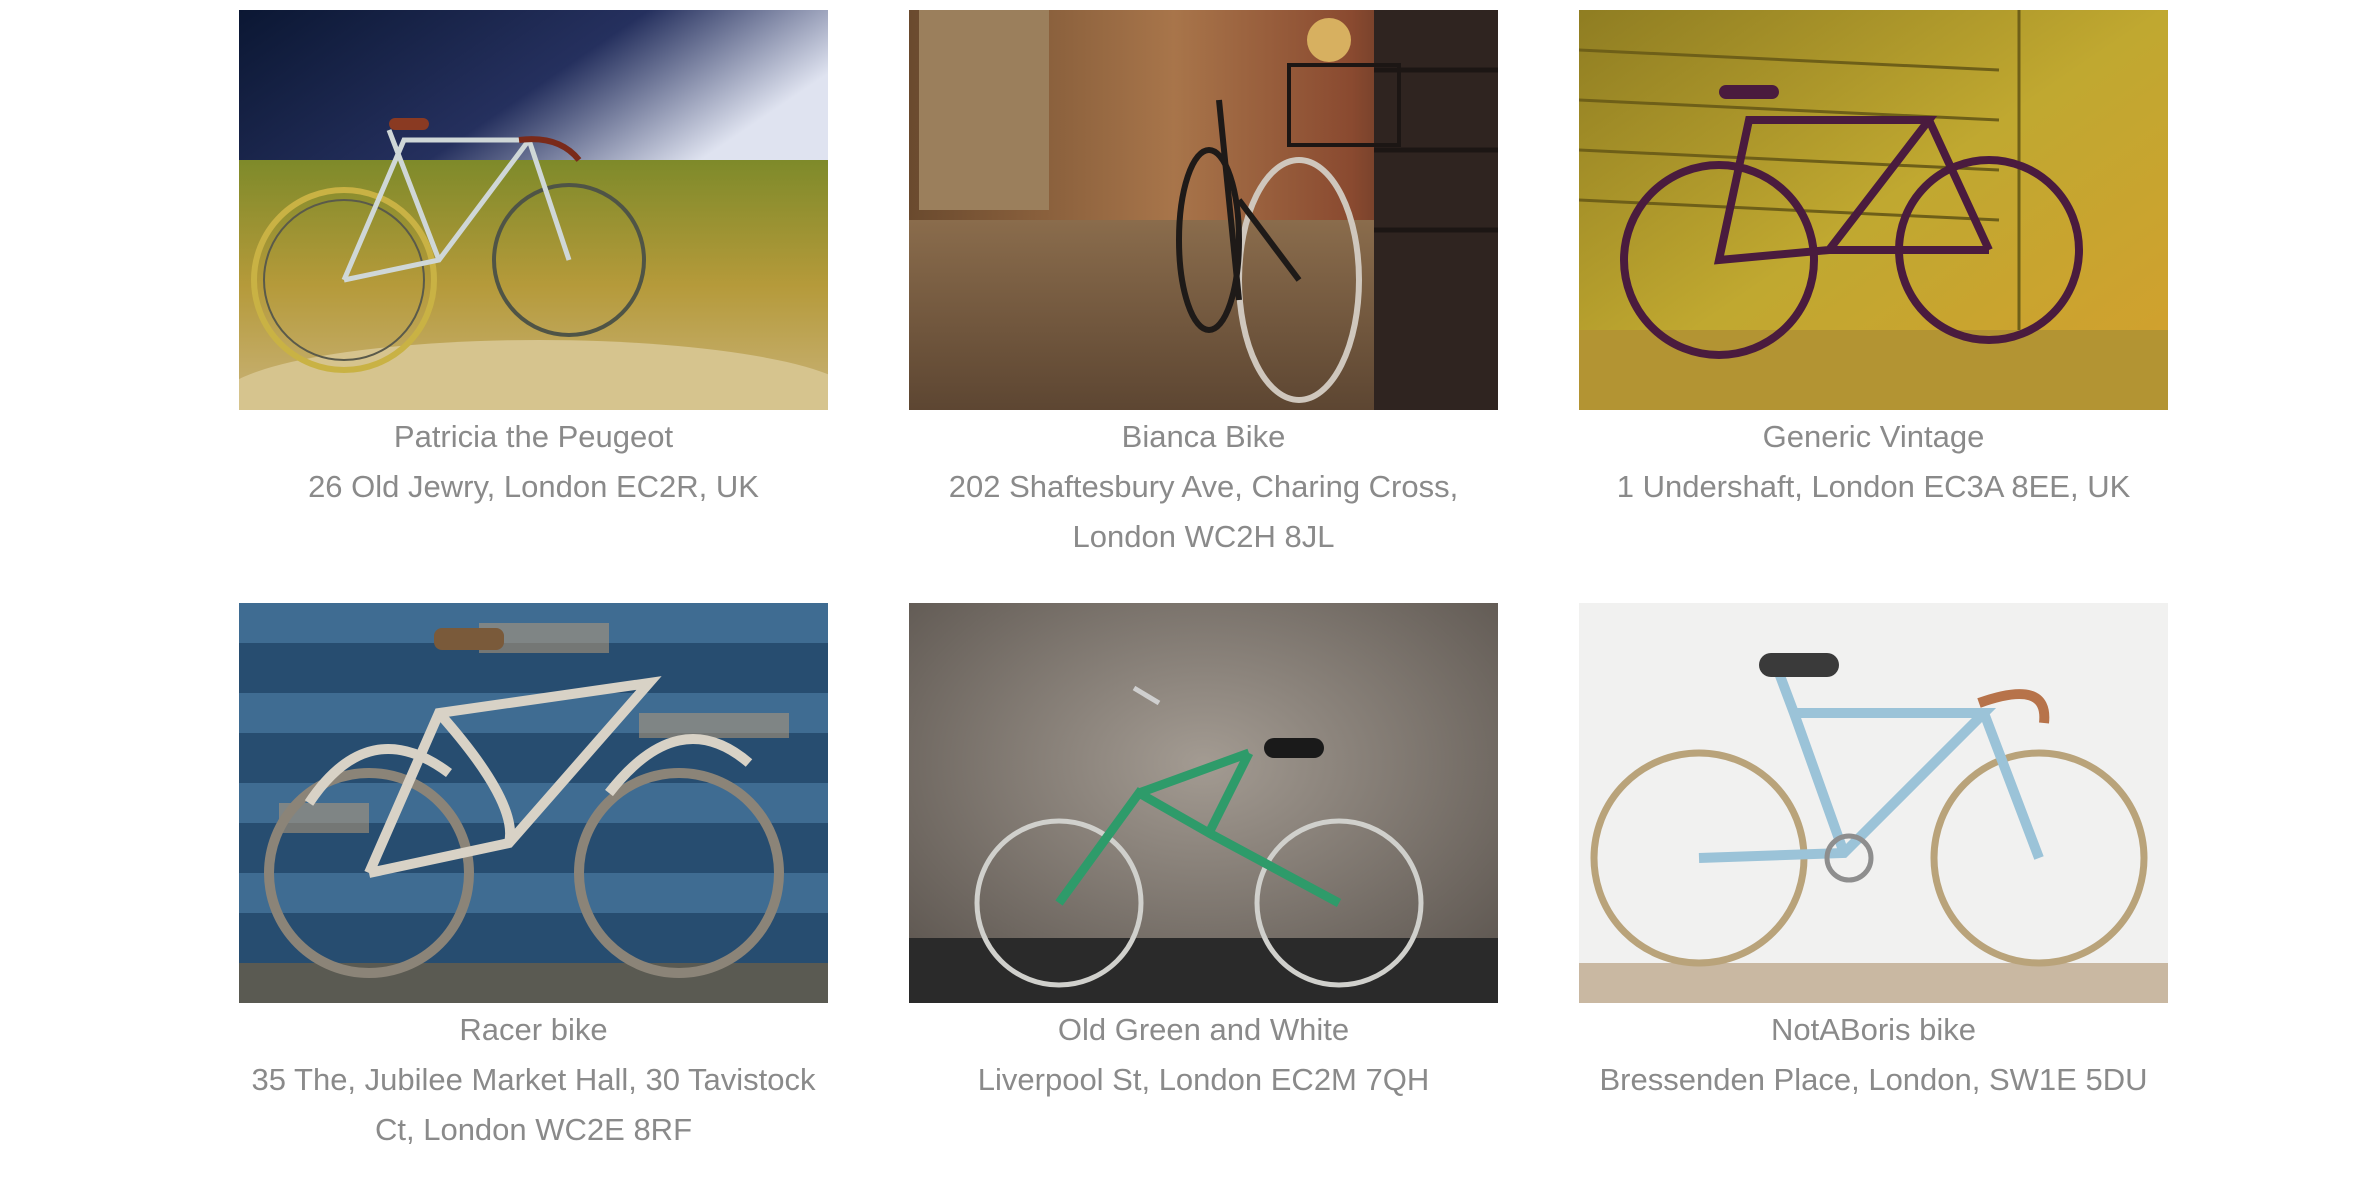 The width and height of the screenshot is (2380, 1196). I want to click on bike-image-concrete-wall, so click(1203, 803).